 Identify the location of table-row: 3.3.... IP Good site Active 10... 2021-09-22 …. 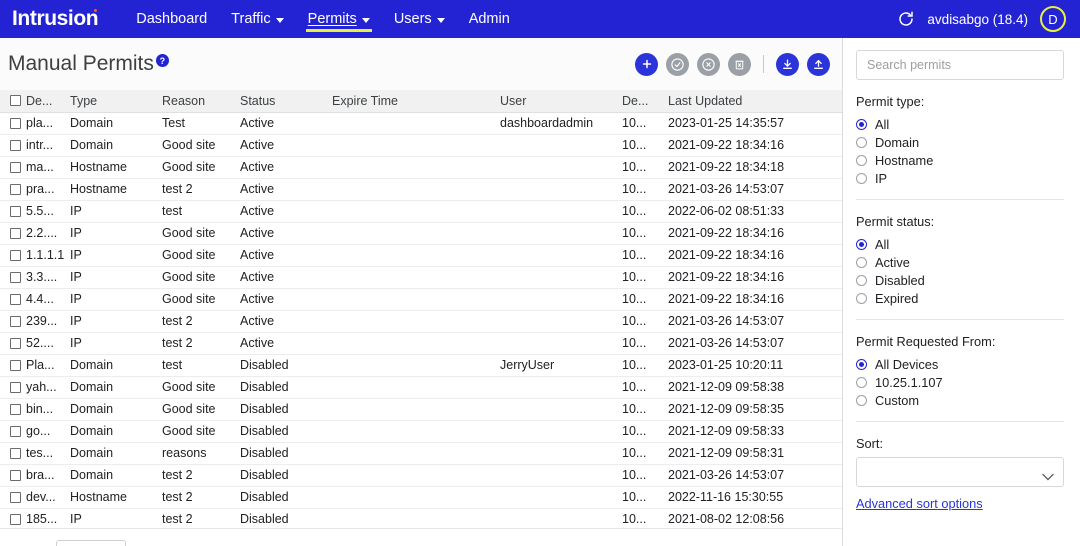
(421, 277).